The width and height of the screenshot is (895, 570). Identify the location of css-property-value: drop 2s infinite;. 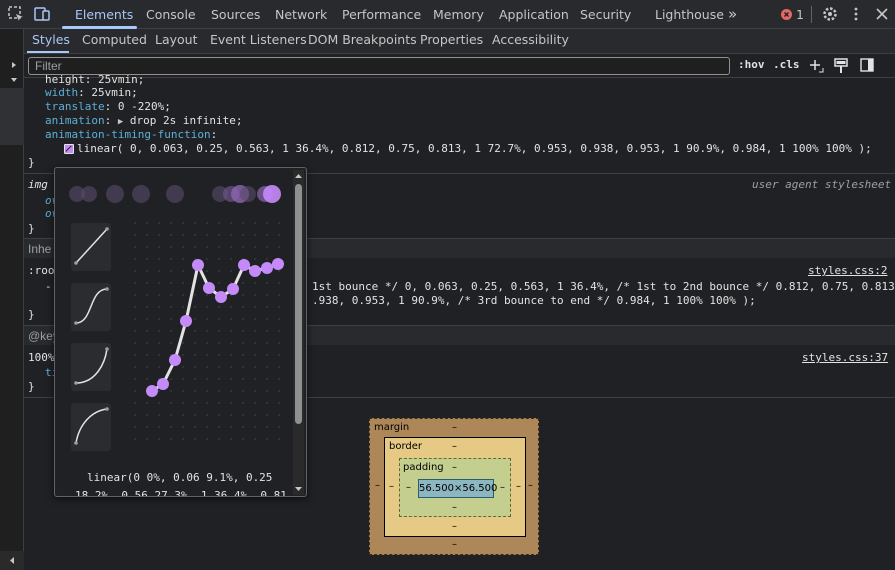
(186, 120).